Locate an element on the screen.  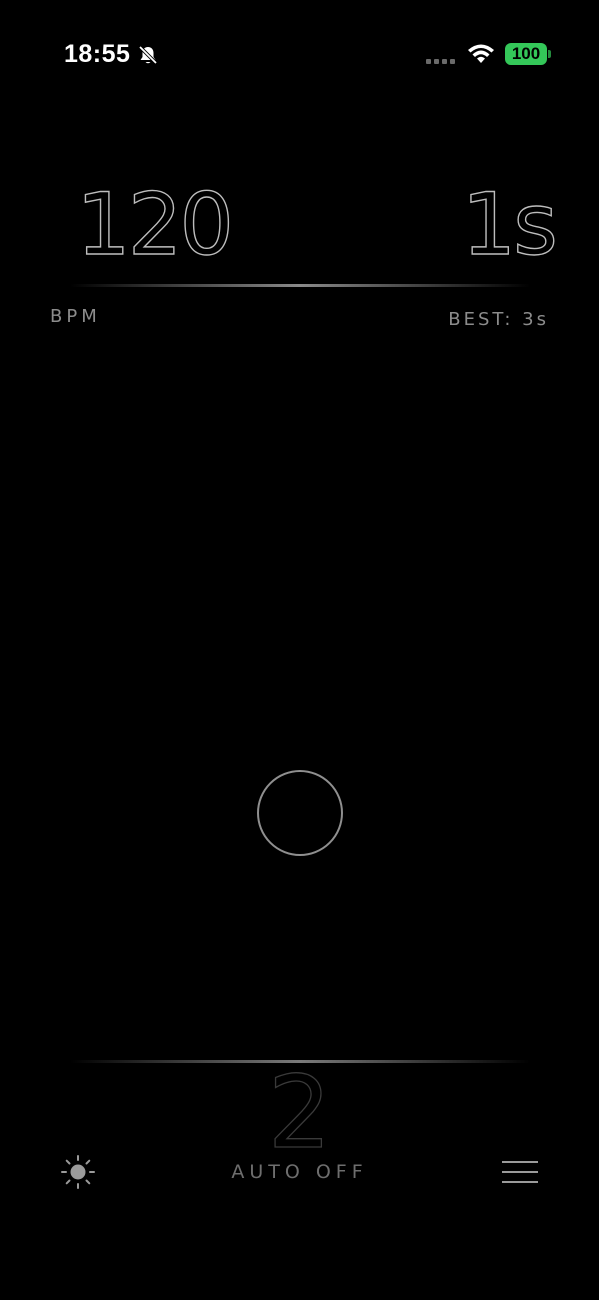
bpm-value: 120 is located at coordinates (155, 225).